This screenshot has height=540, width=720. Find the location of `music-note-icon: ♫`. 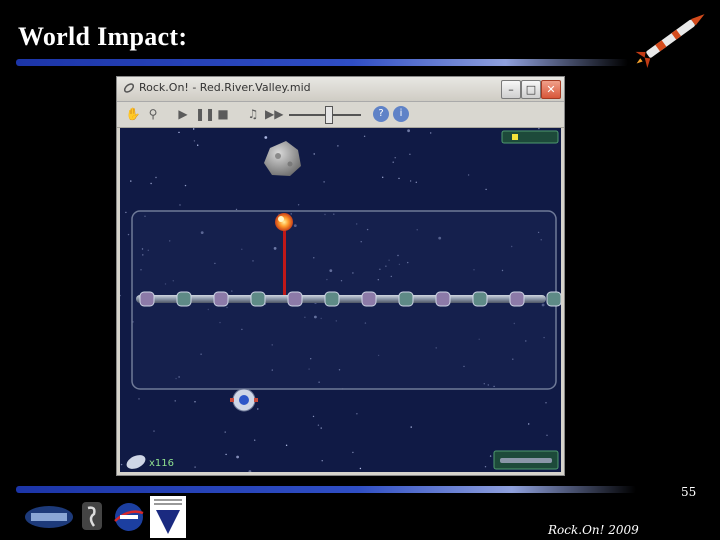

music-note-icon: ♫ is located at coordinates (253, 114).